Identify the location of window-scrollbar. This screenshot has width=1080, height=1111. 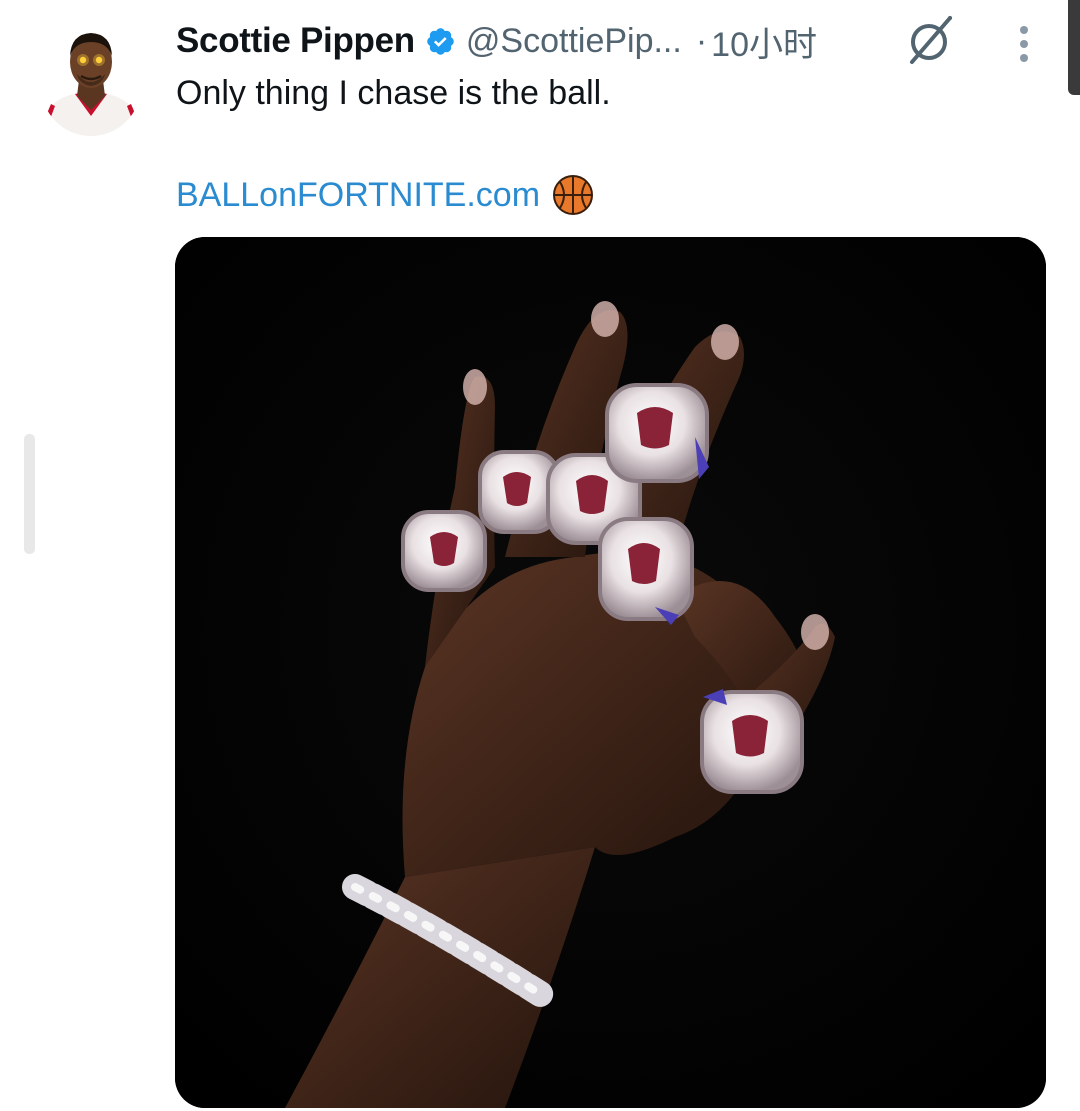
(1074, 47).